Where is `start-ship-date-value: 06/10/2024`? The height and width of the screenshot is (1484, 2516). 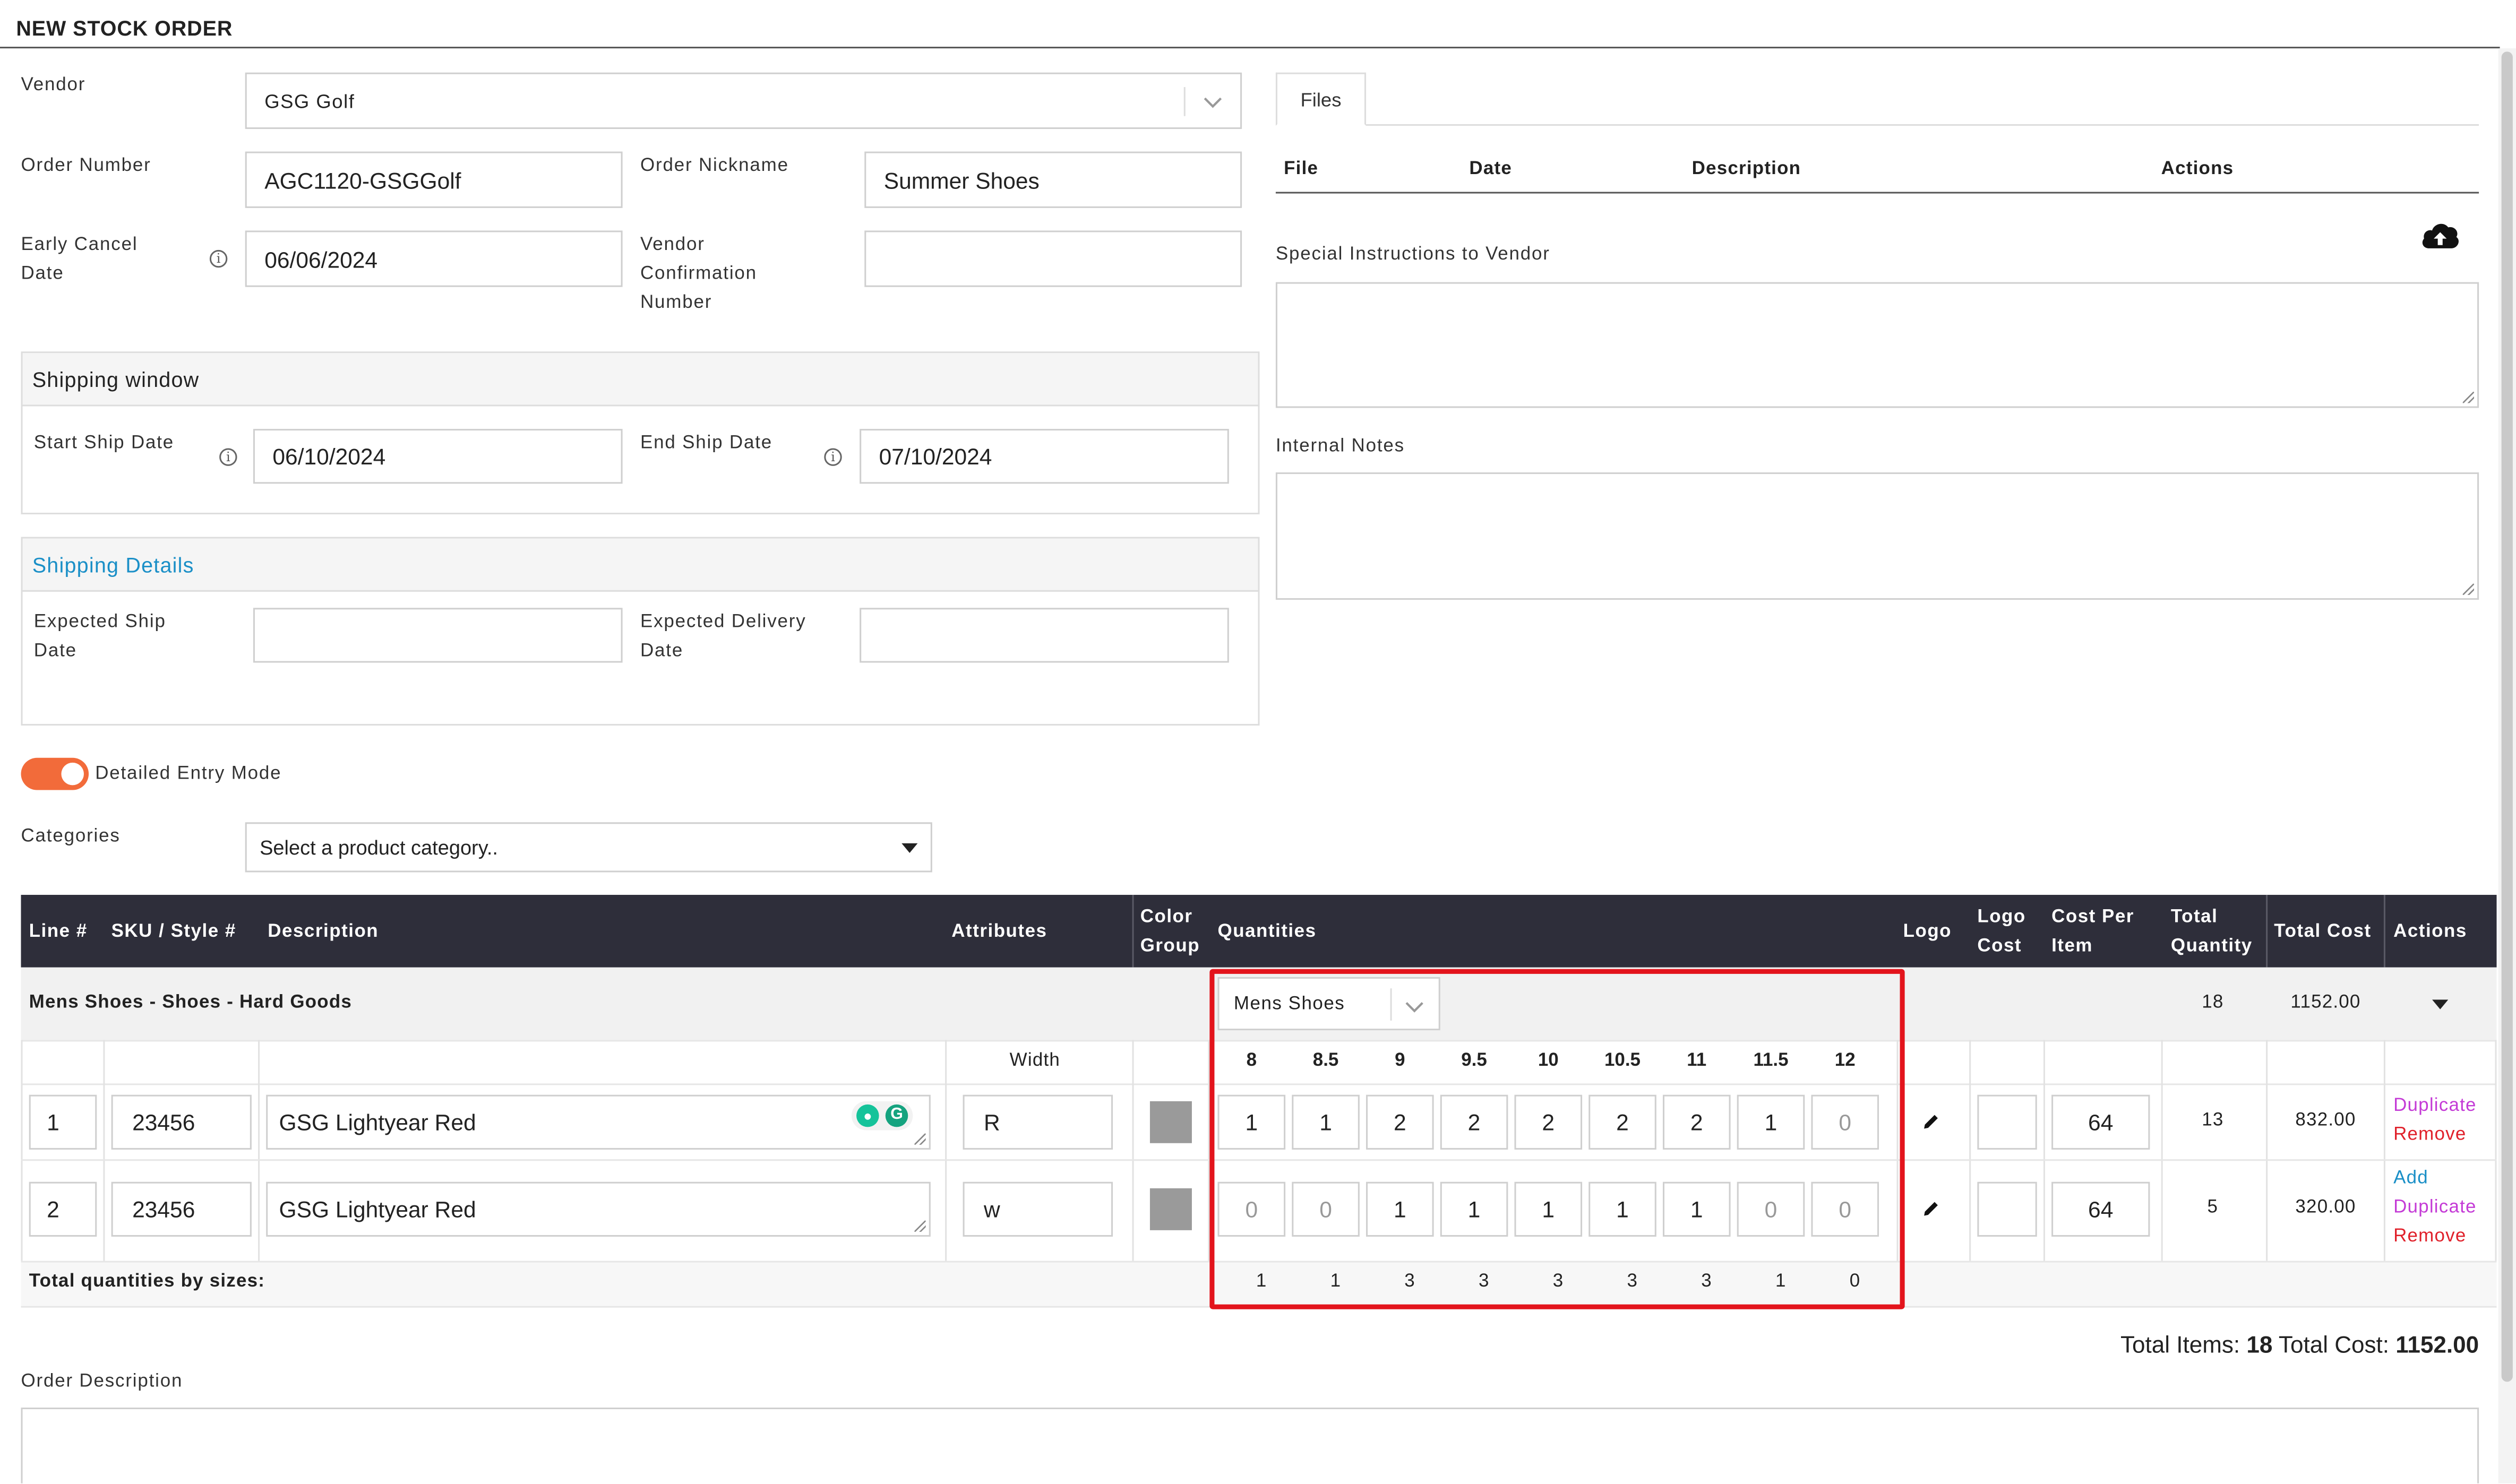 start-ship-date-value: 06/10/2024 is located at coordinates (329, 456).